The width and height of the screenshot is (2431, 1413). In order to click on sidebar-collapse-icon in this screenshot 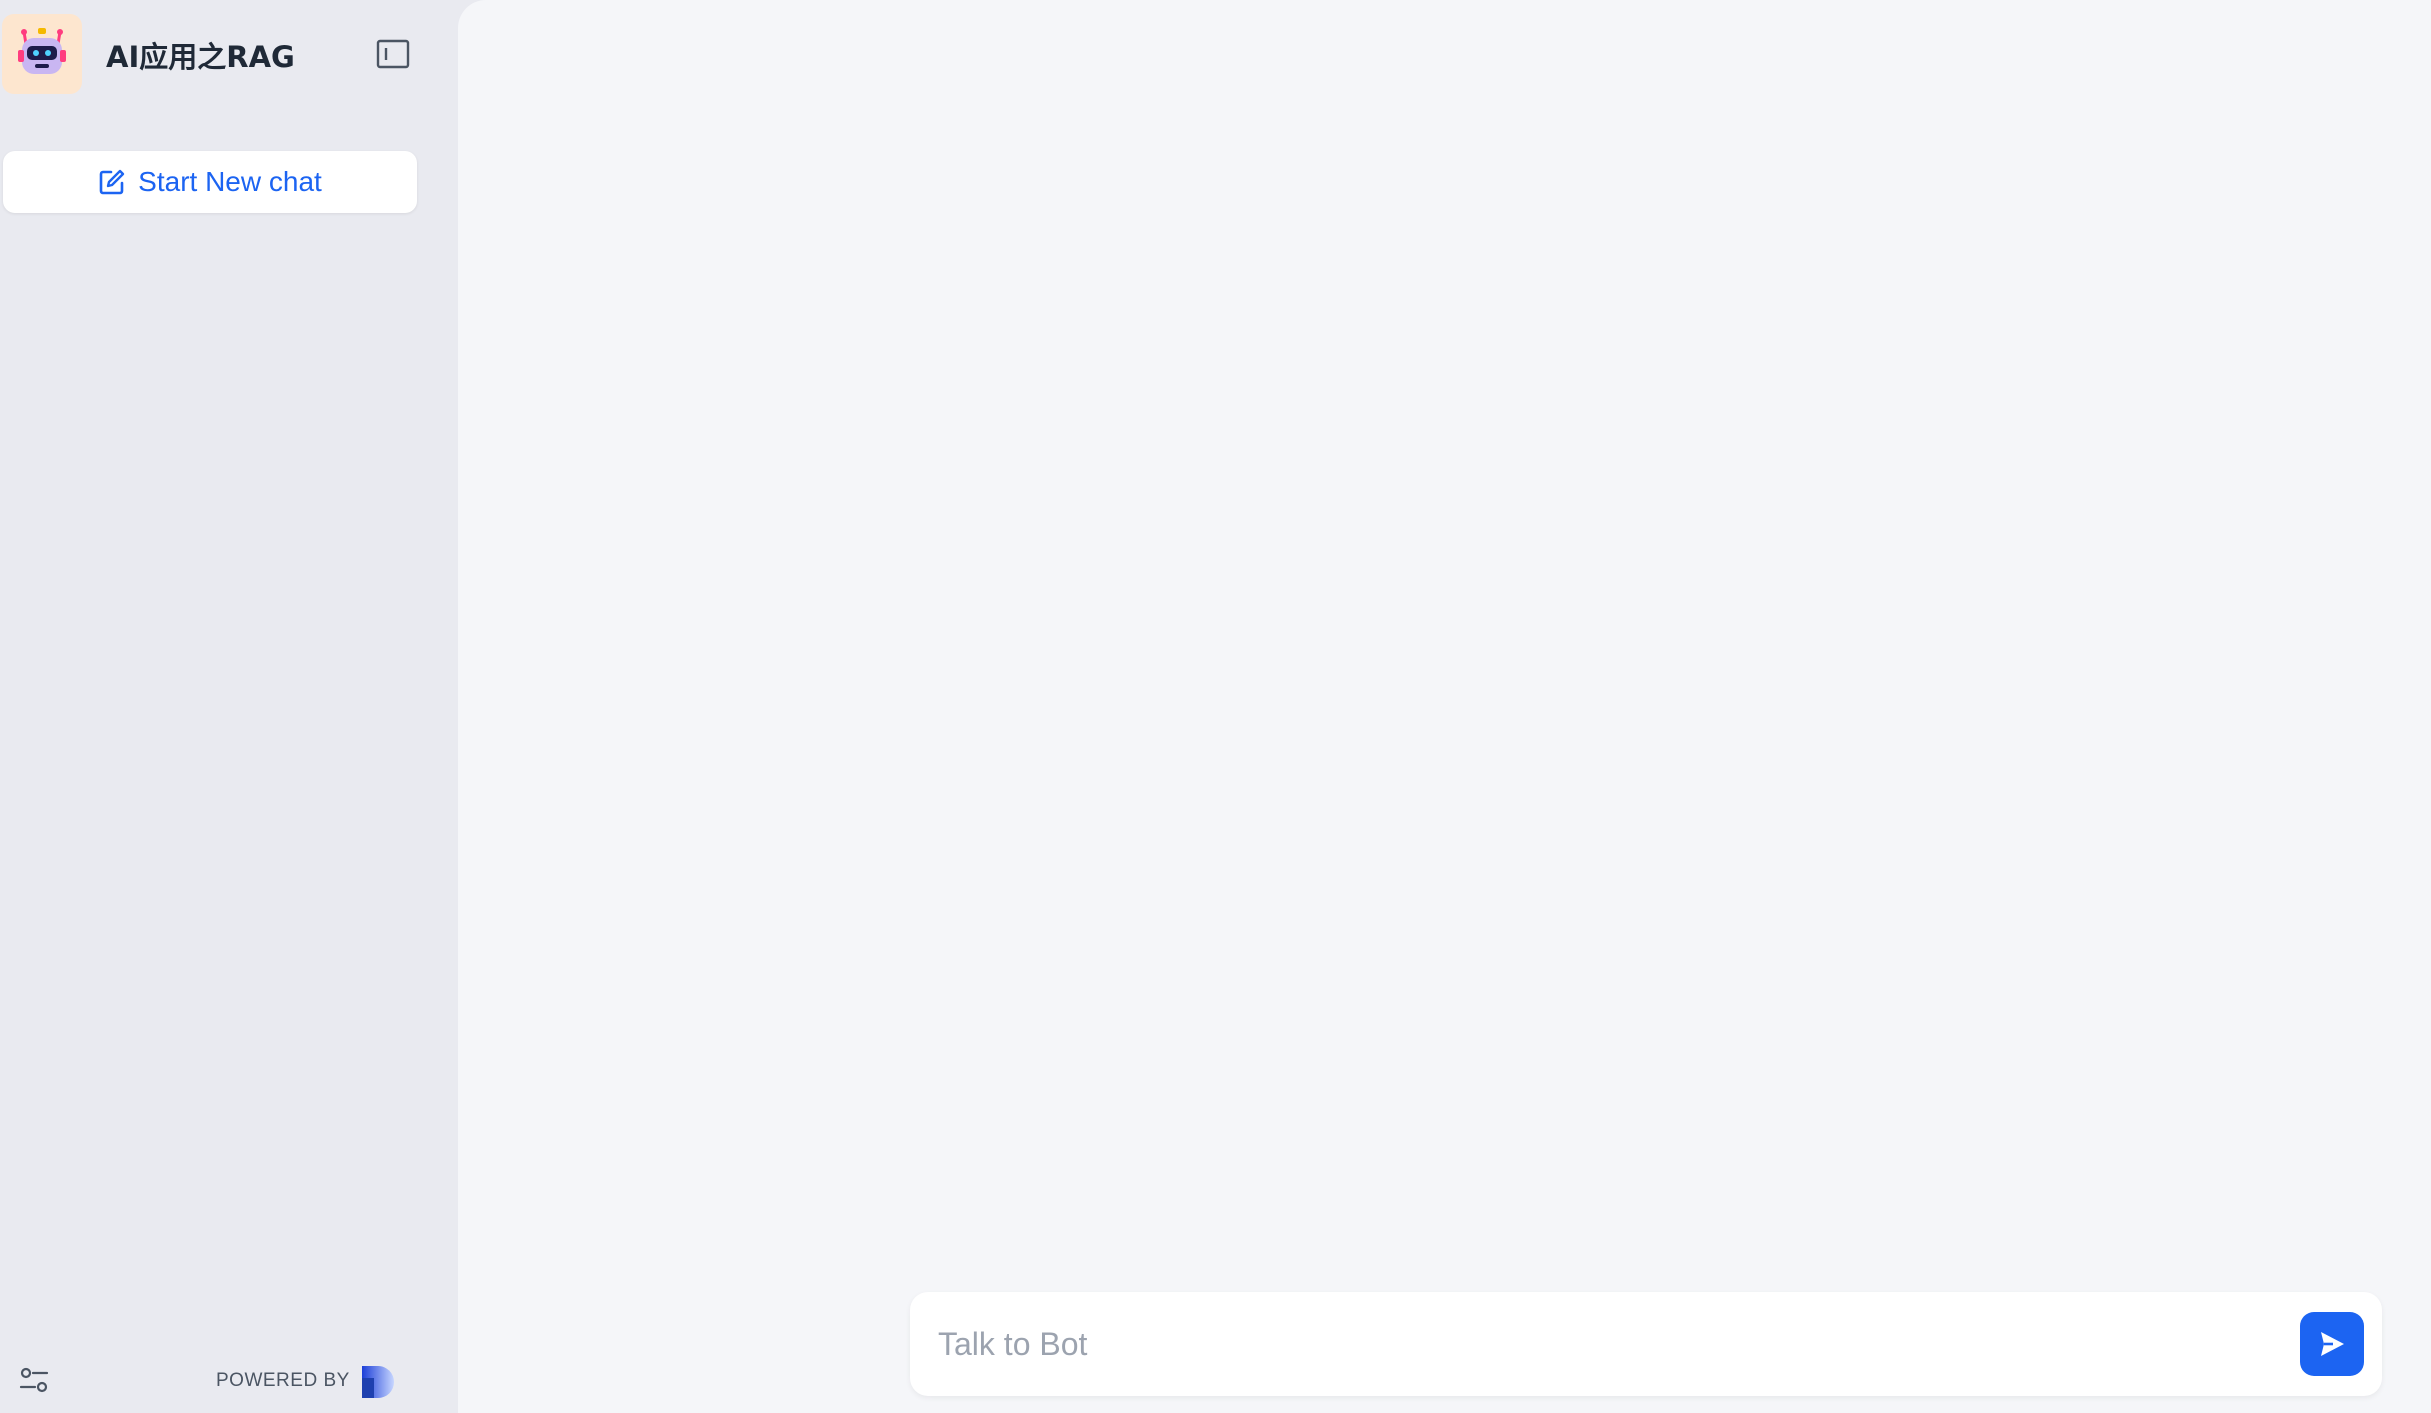, I will do `click(393, 54)`.